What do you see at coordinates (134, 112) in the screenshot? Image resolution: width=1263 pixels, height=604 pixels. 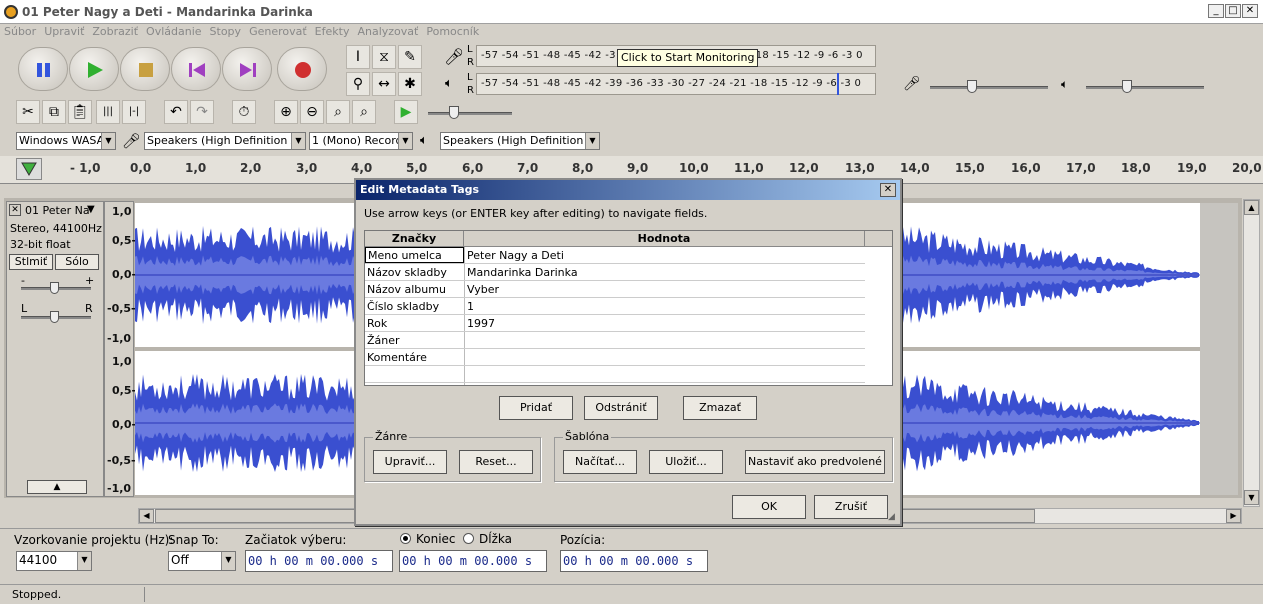 I see `silence-button: |-|` at bounding box center [134, 112].